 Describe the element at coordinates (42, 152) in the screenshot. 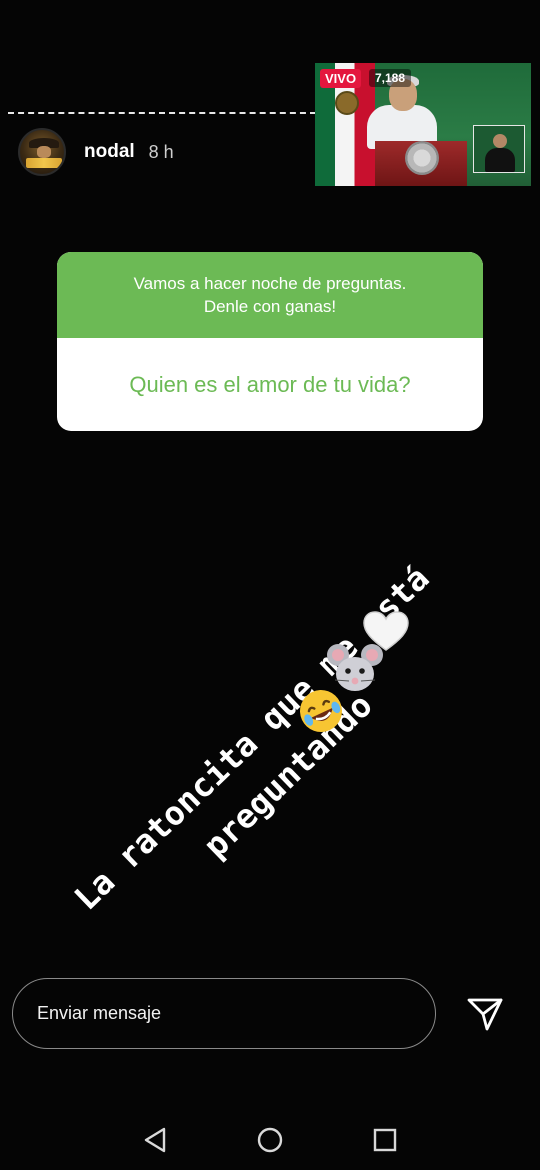

I see `avatar` at that location.